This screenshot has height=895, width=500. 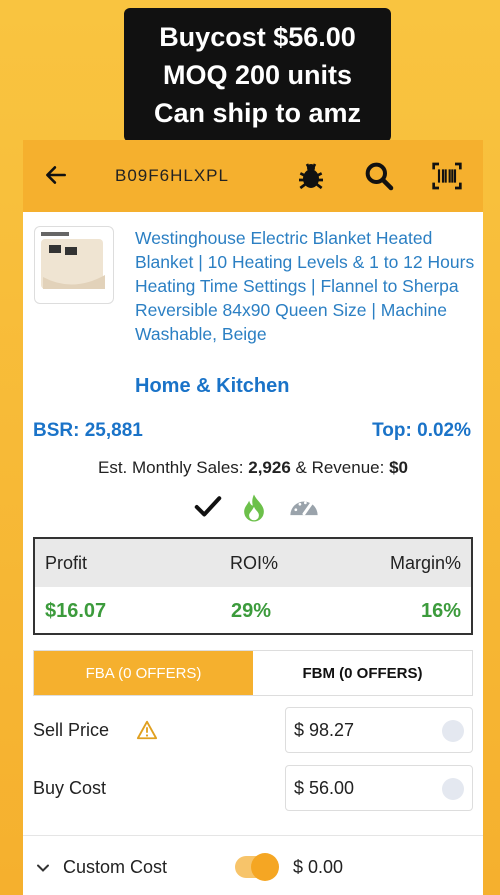 I want to click on roi-header: ROI%, so click(x=254, y=563).